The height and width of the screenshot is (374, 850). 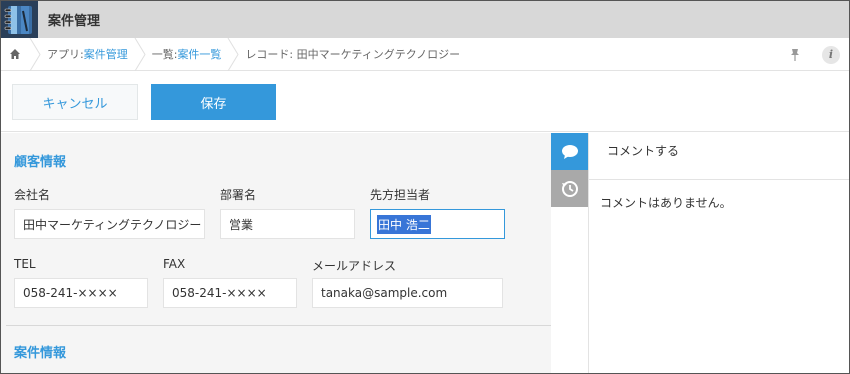 What do you see at coordinates (831, 54) in the screenshot?
I see `info-icon: i` at bounding box center [831, 54].